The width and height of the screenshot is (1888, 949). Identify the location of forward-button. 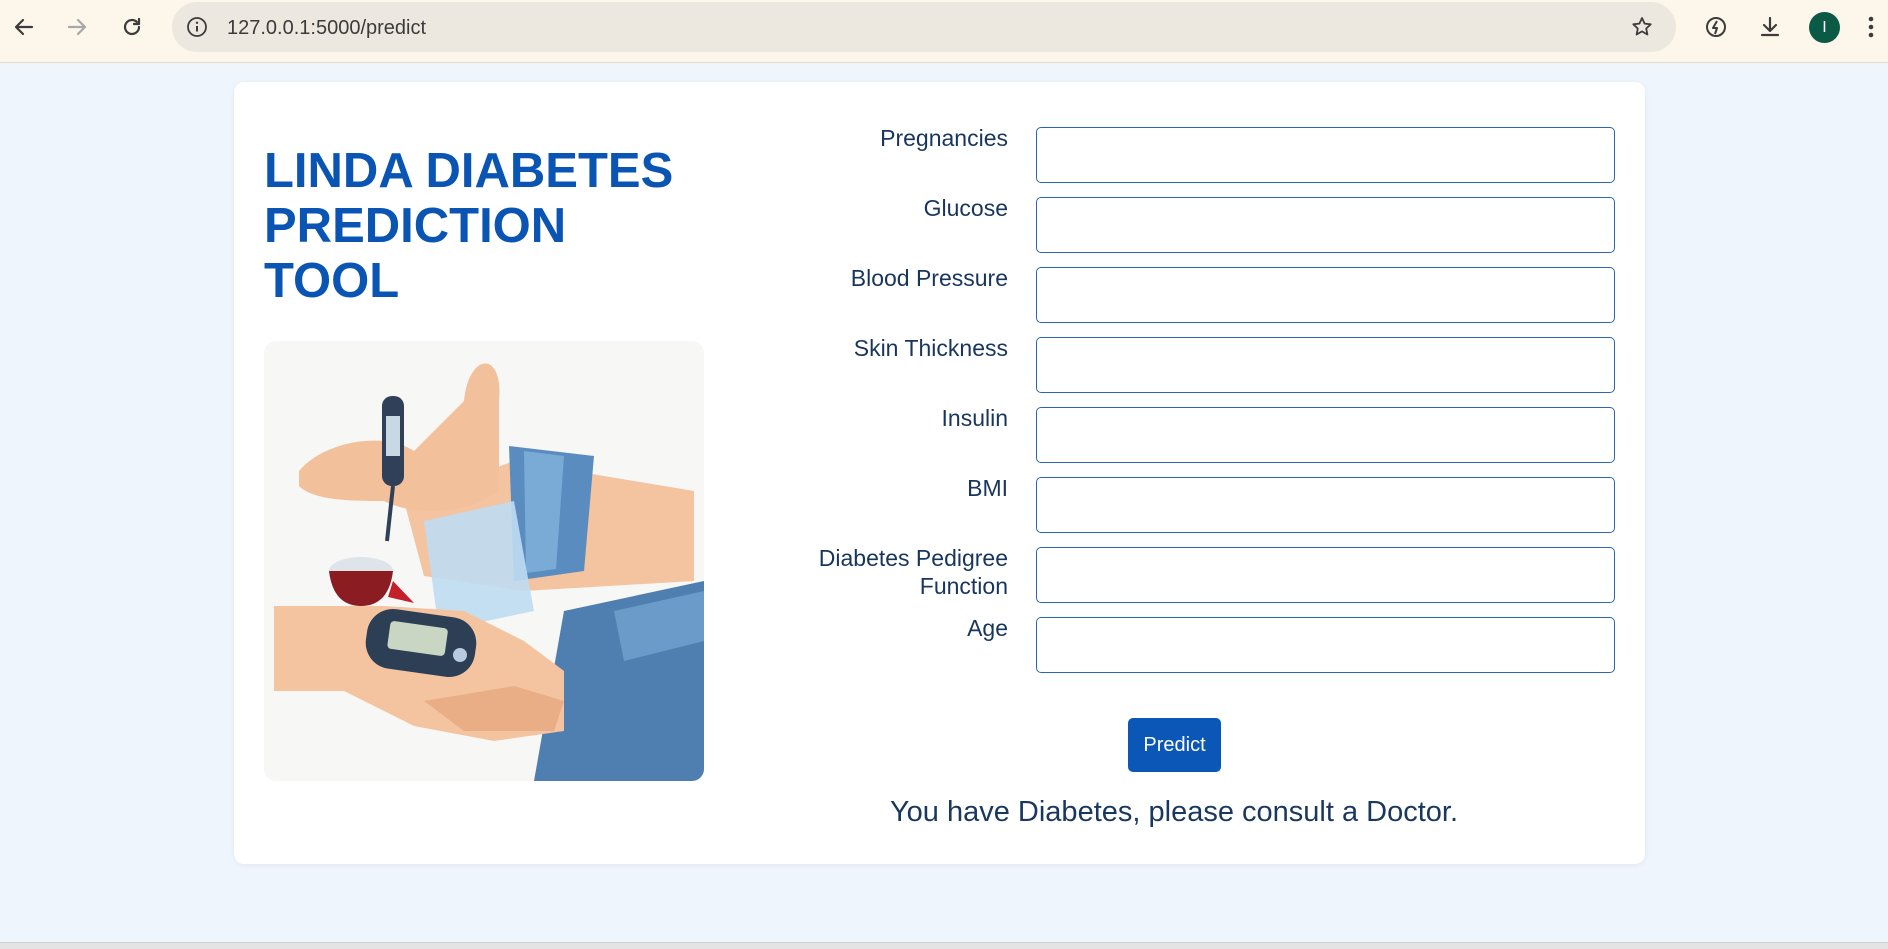
(77, 27).